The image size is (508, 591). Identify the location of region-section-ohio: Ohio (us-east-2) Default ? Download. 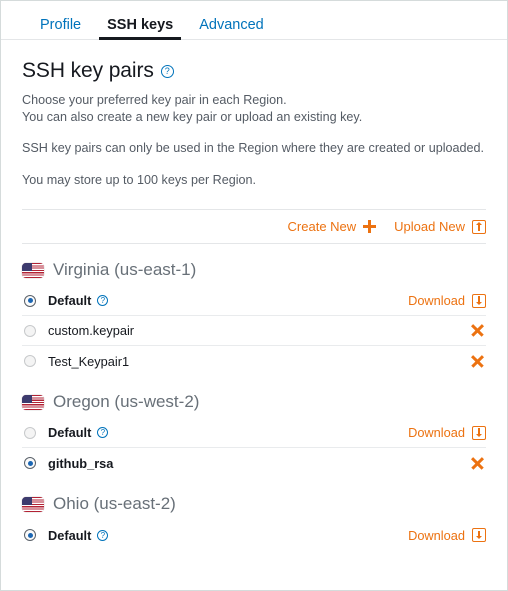
(254, 522).